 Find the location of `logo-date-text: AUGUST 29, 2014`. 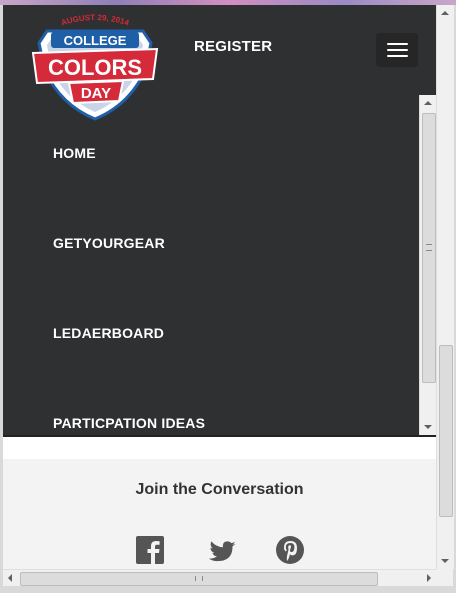

logo-date-text: AUGUST 29, 2014 is located at coordinates (95, 20).